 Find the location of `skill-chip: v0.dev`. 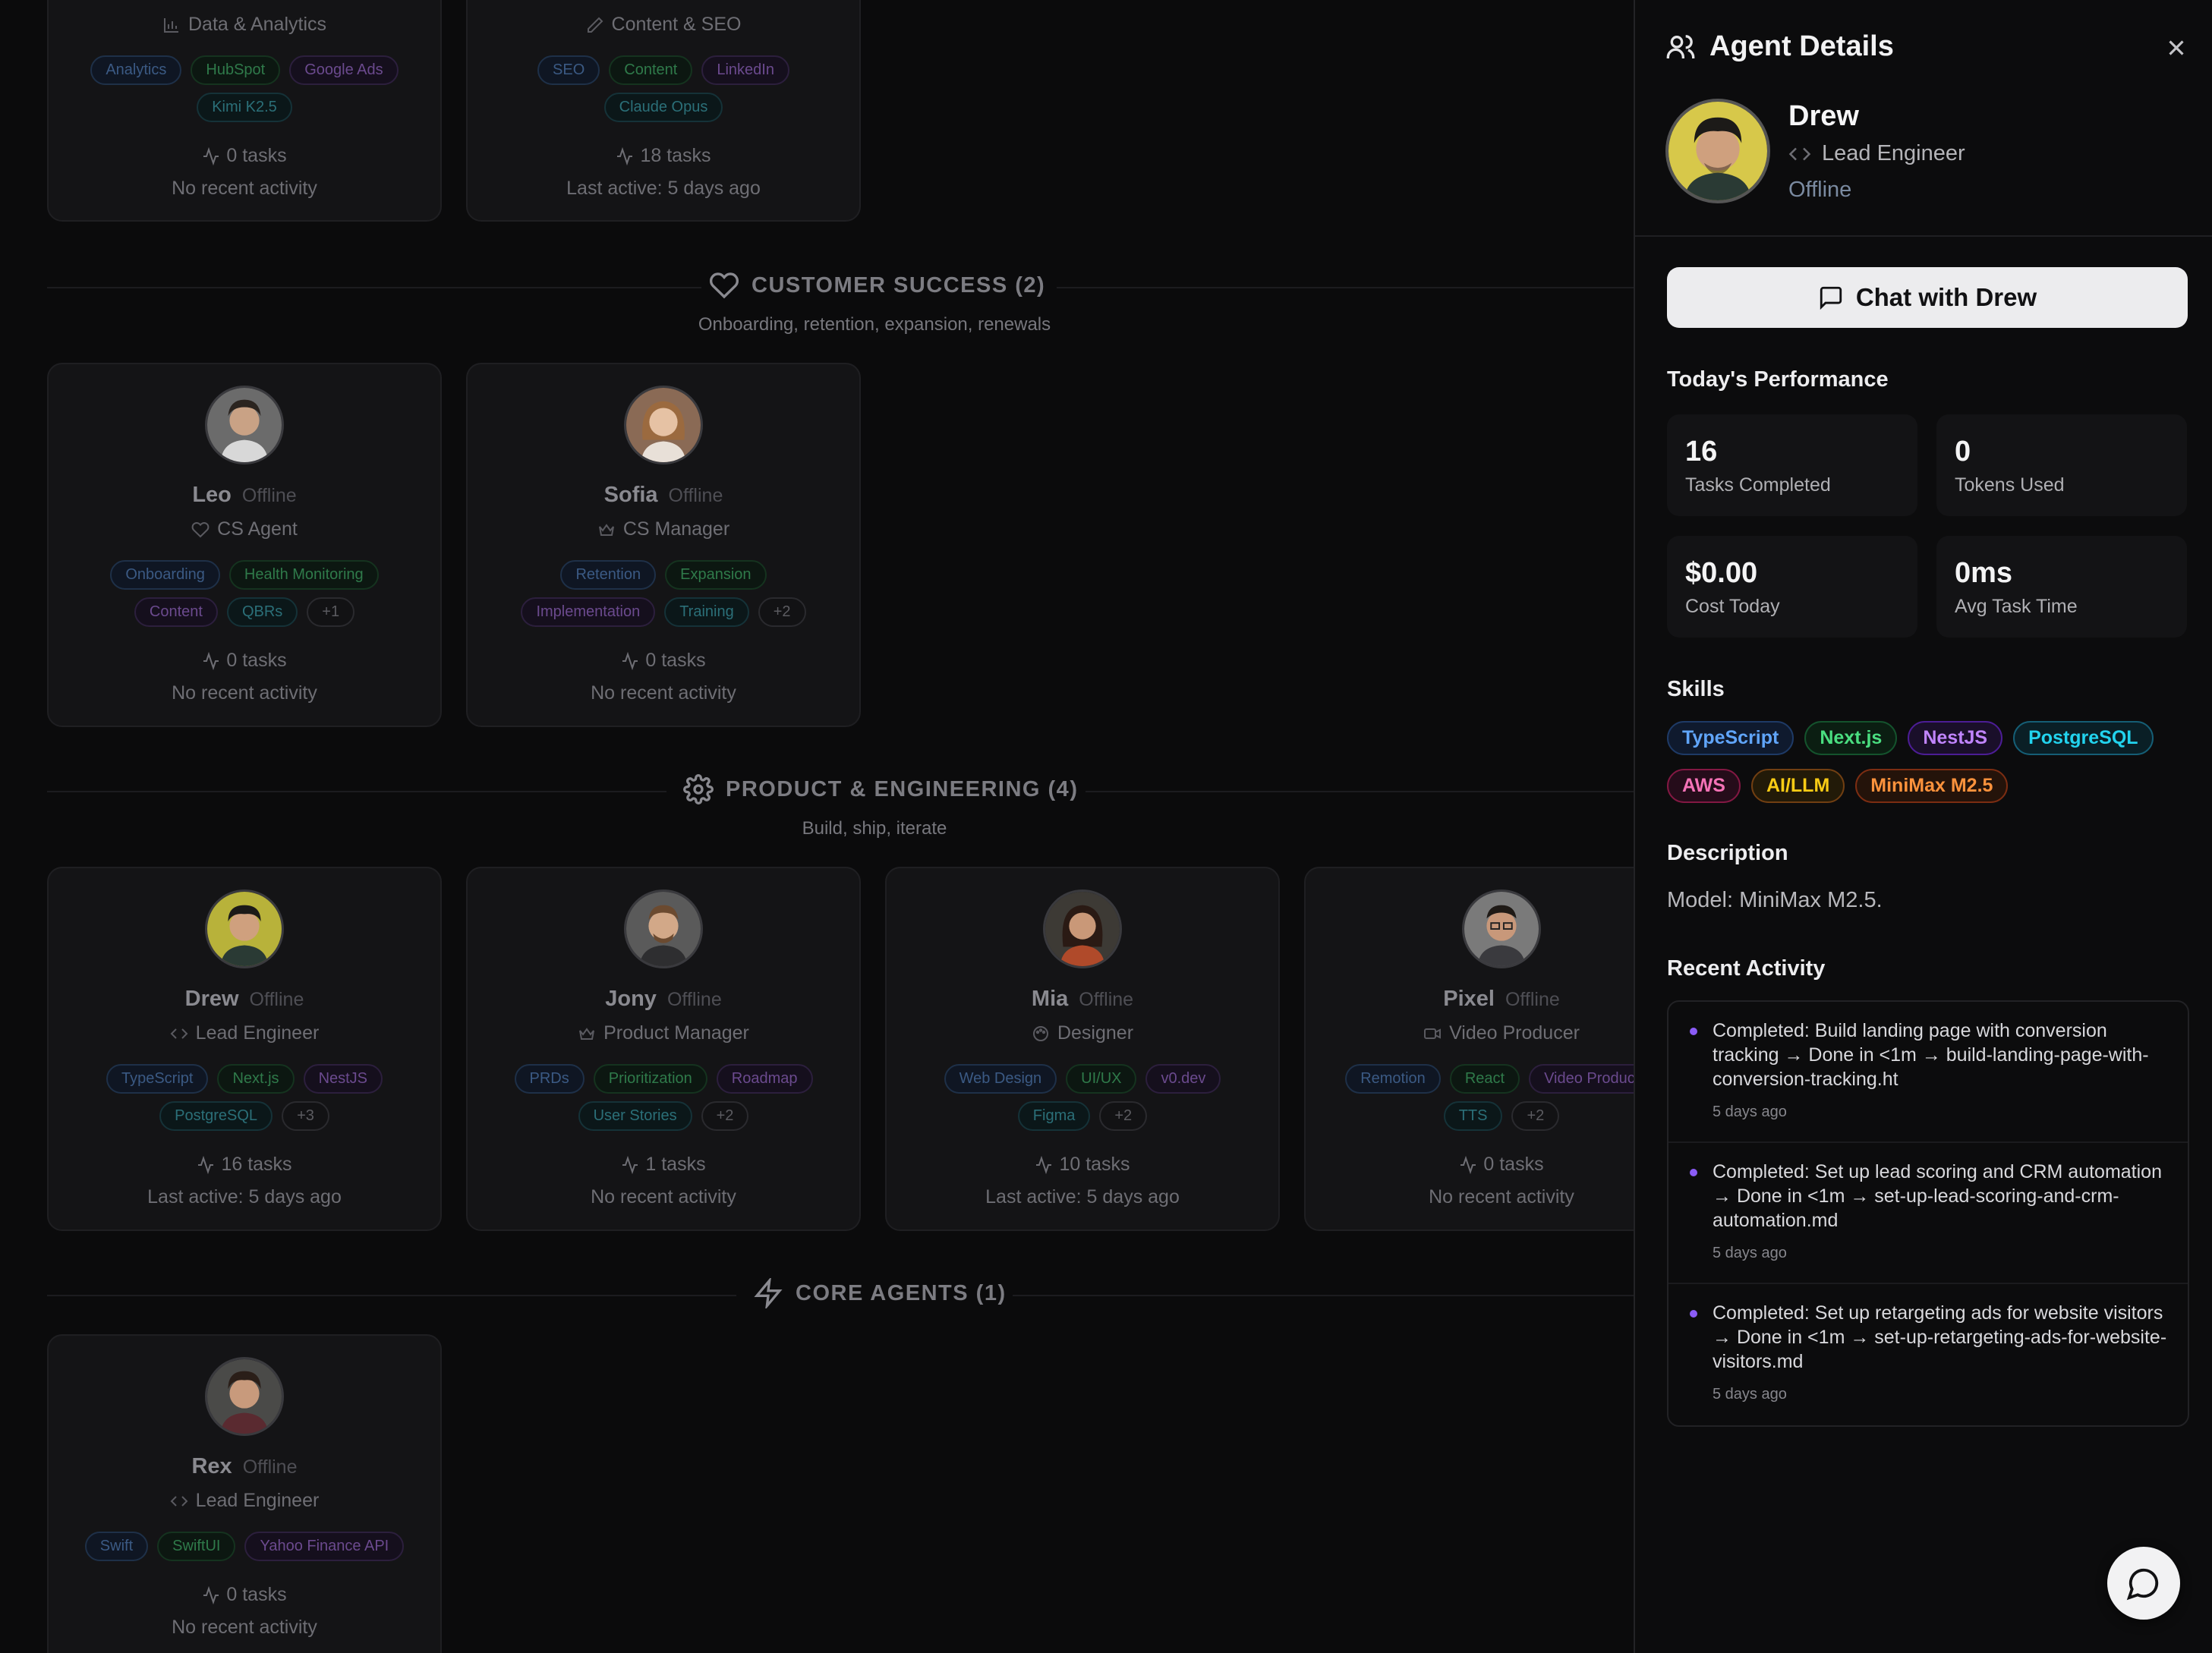

skill-chip: v0.dev is located at coordinates (1183, 1079).